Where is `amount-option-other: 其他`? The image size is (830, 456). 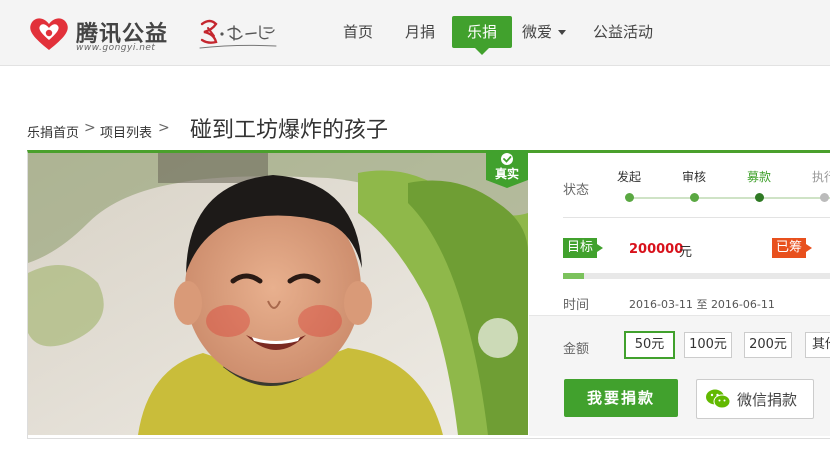 amount-option-other: 其他 is located at coordinates (817, 345).